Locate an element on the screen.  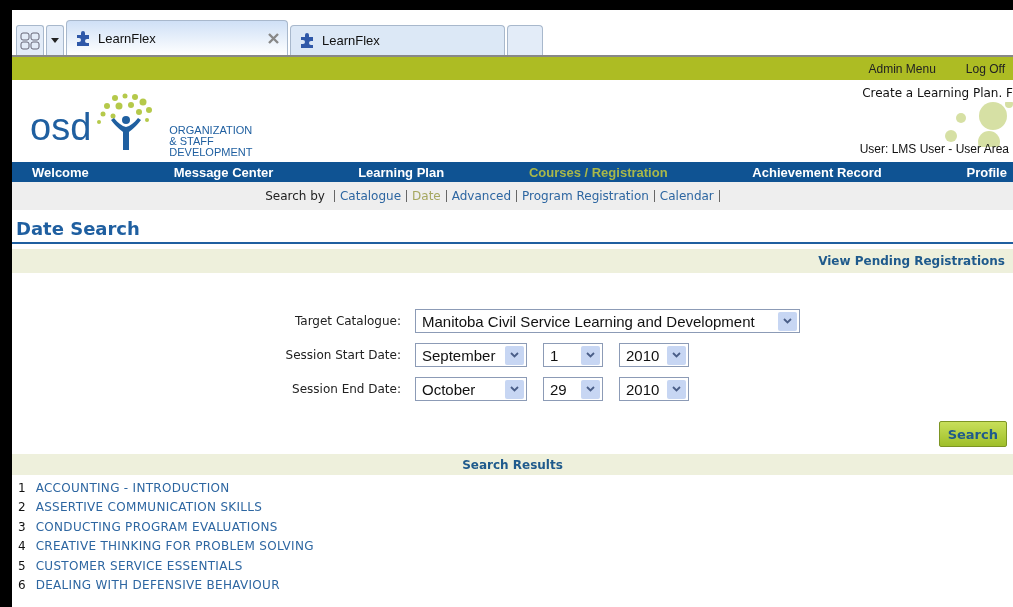
logo-line: DEVELOPMENT is located at coordinates (211, 152).